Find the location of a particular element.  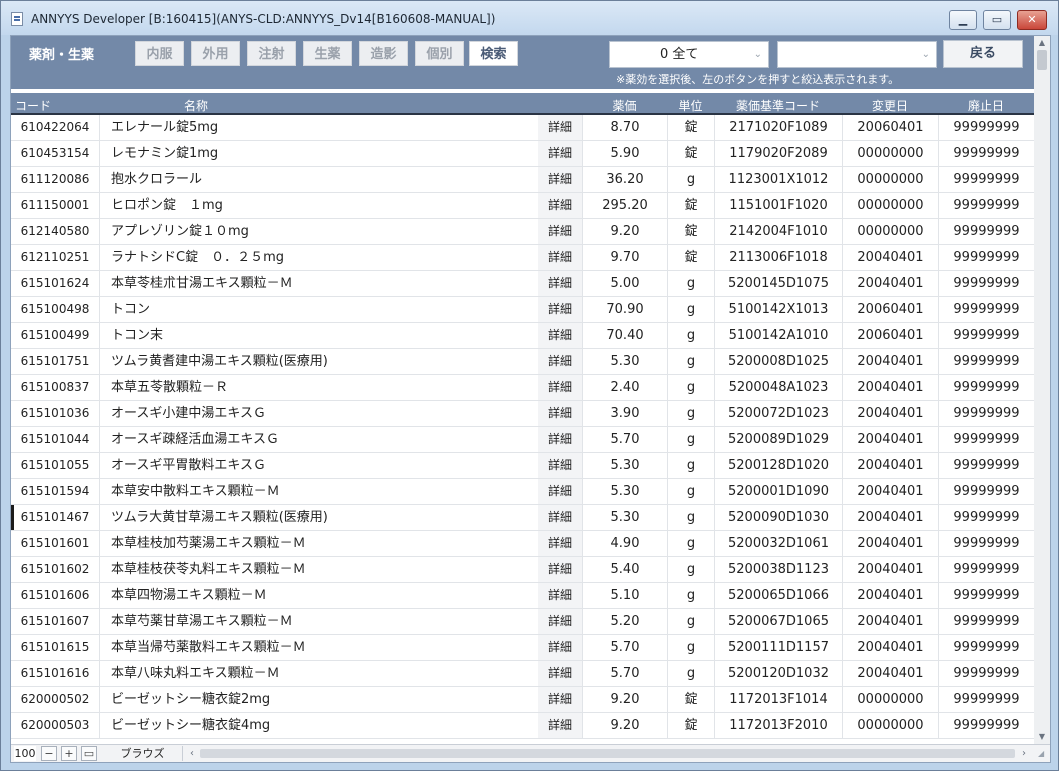

scroll-thumb is located at coordinates (1042, 60).